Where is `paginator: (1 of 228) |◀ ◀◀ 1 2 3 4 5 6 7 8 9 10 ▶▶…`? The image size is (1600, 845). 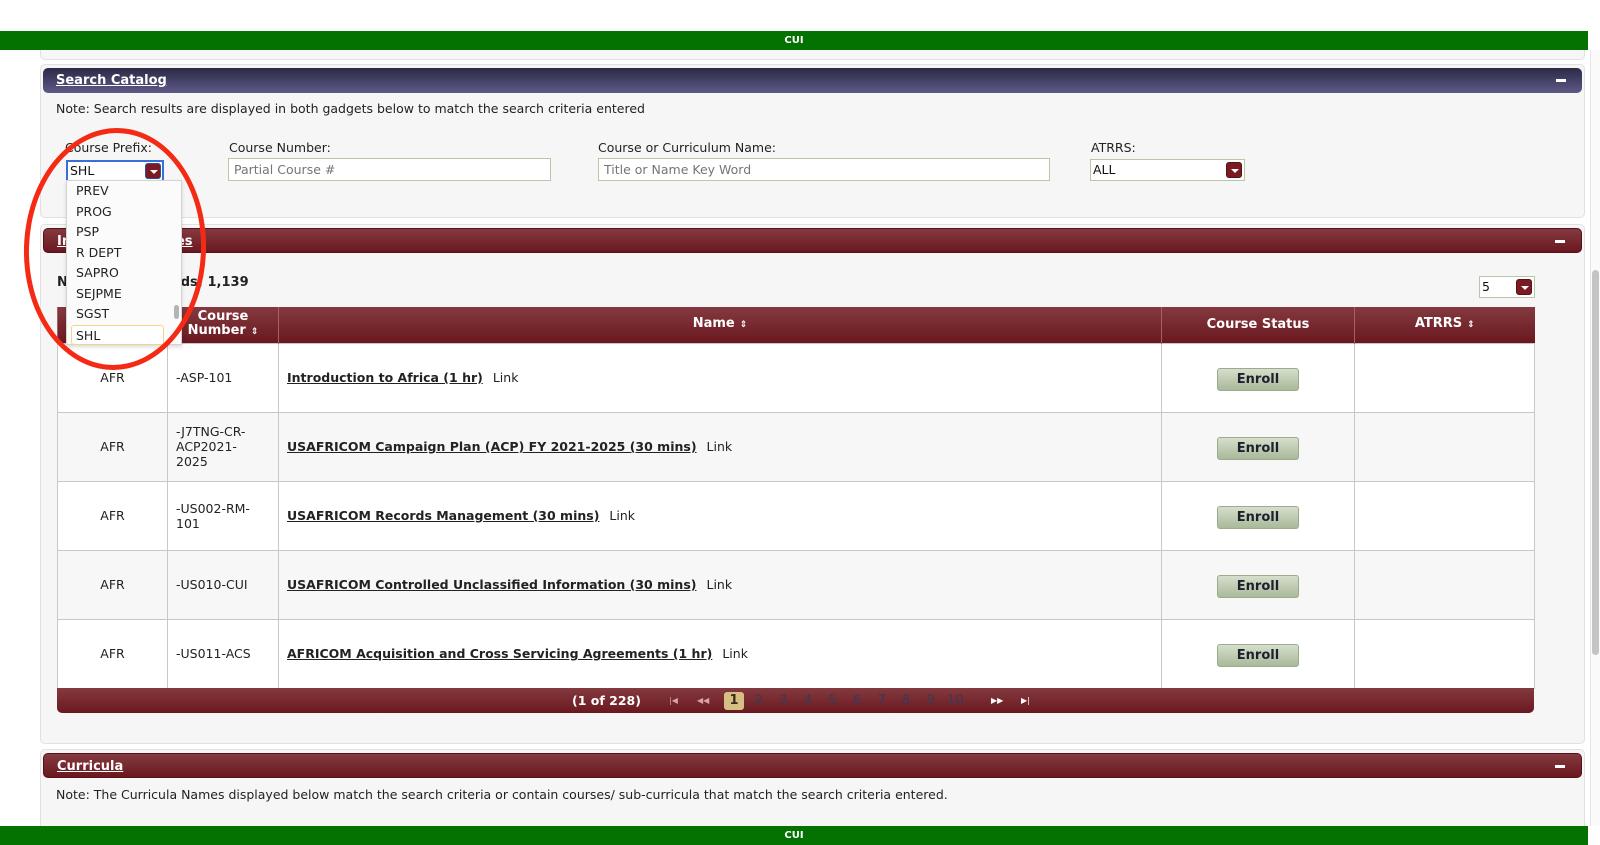 paginator: (1 of 228) |◀ ◀◀ 1 2 3 4 5 6 7 8 9 10 ▶▶… is located at coordinates (795, 700).